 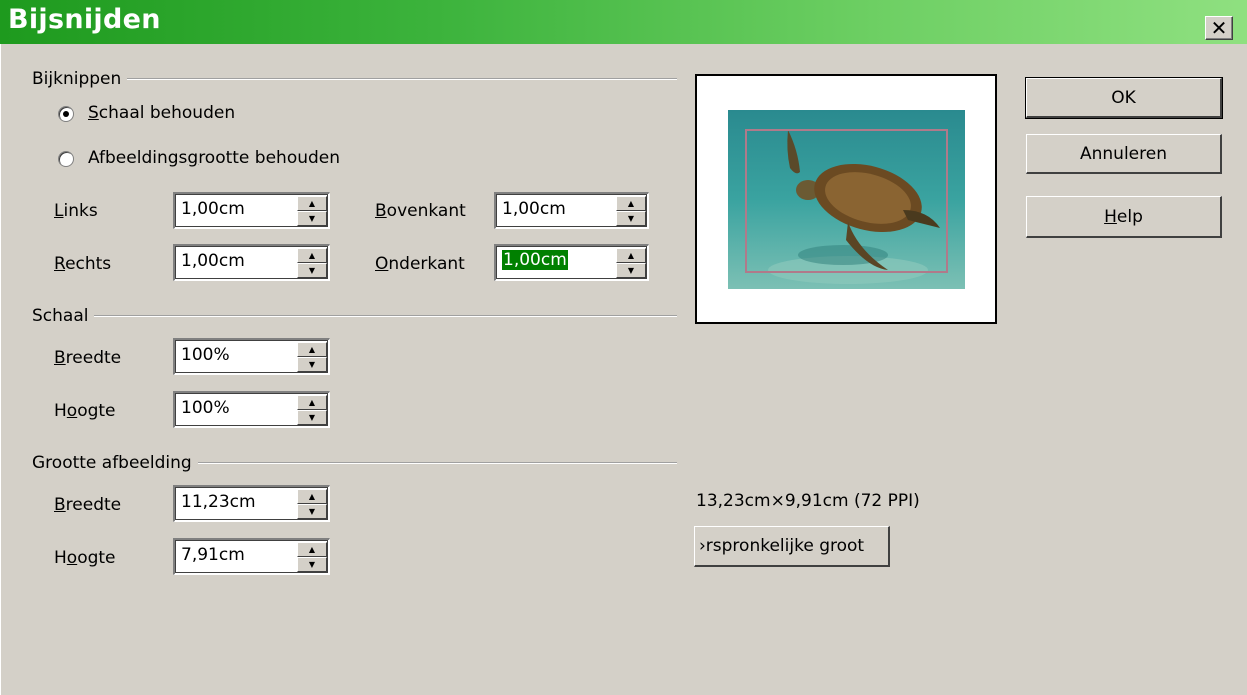 What do you see at coordinates (623, 22) in the screenshot?
I see `title-bar` at bounding box center [623, 22].